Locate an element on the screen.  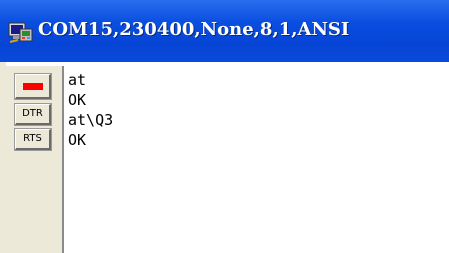
control-panel: DTR RTS is located at coordinates (35, 159).